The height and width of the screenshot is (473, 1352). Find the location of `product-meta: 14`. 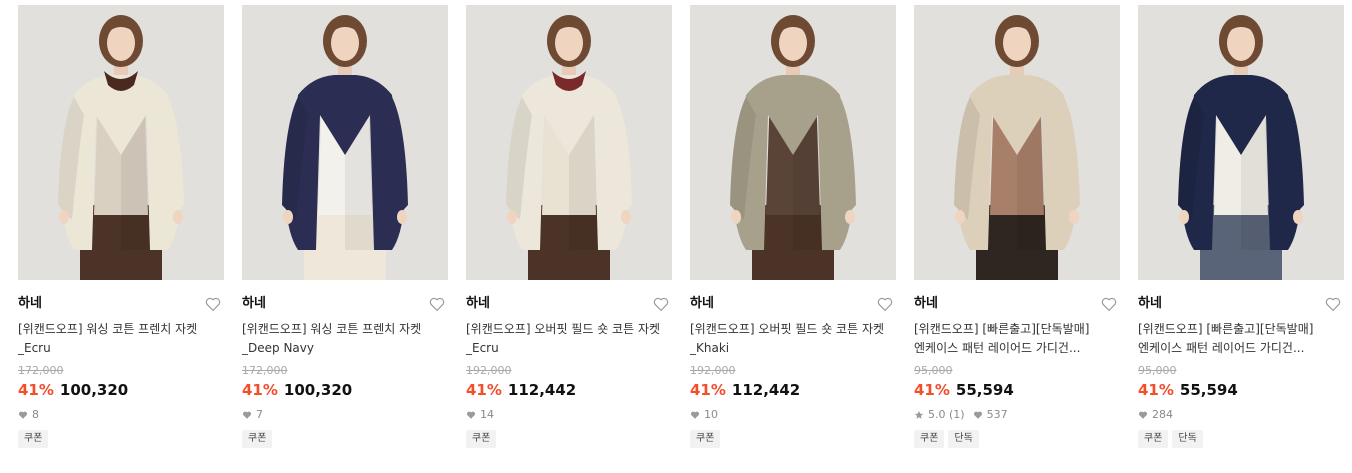

product-meta: 14 is located at coordinates (569, 415).